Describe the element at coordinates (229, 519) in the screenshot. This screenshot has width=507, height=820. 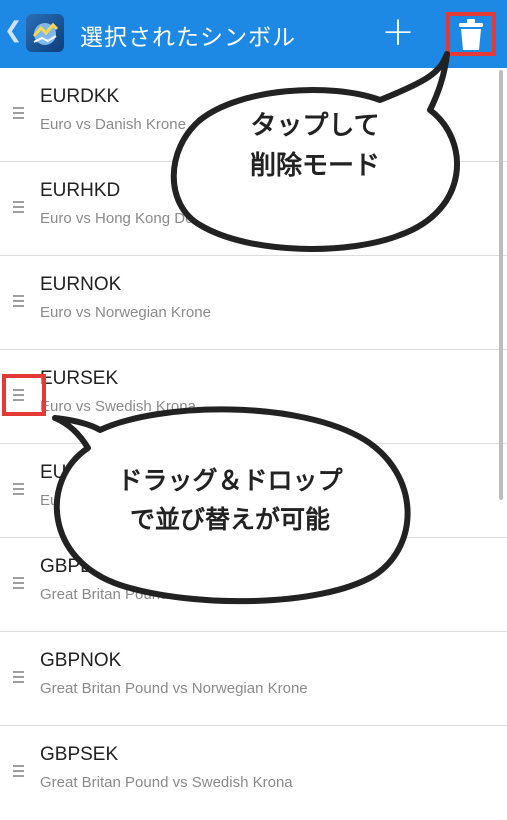
I see `drag-bubble-line-2: で並び替えが可能` at that location.